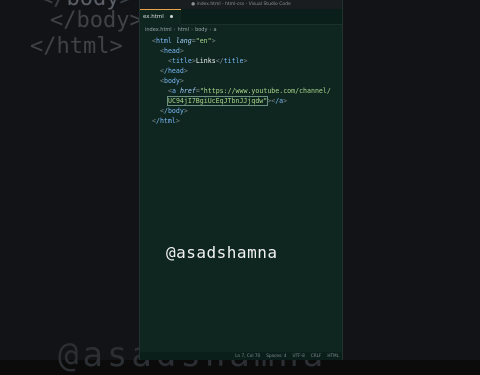  Describe the element at coordinates (214, 30) in the screenshot. I see `breadcrumb-a: a` at that location.